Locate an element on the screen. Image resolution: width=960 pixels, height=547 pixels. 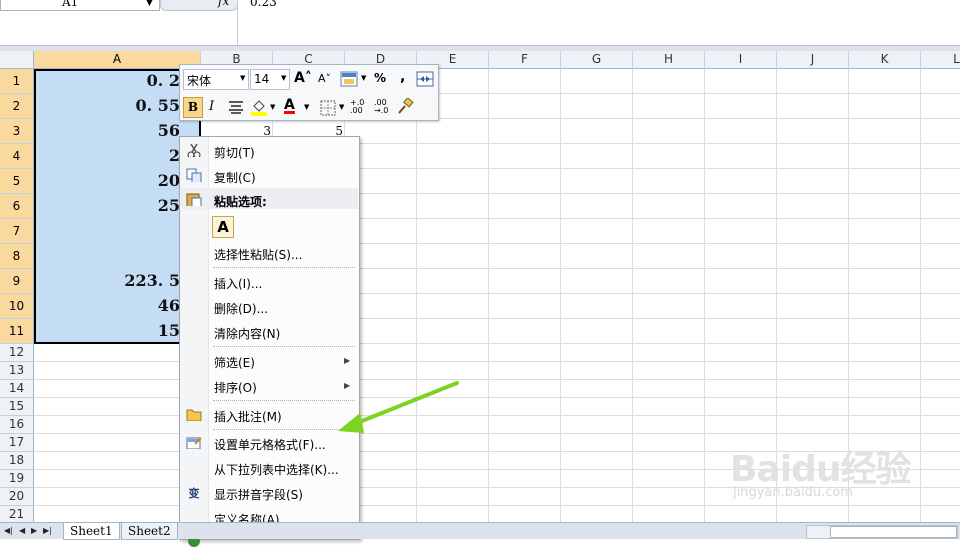
row-header-17: 17 is located at coordinates (17, 443).